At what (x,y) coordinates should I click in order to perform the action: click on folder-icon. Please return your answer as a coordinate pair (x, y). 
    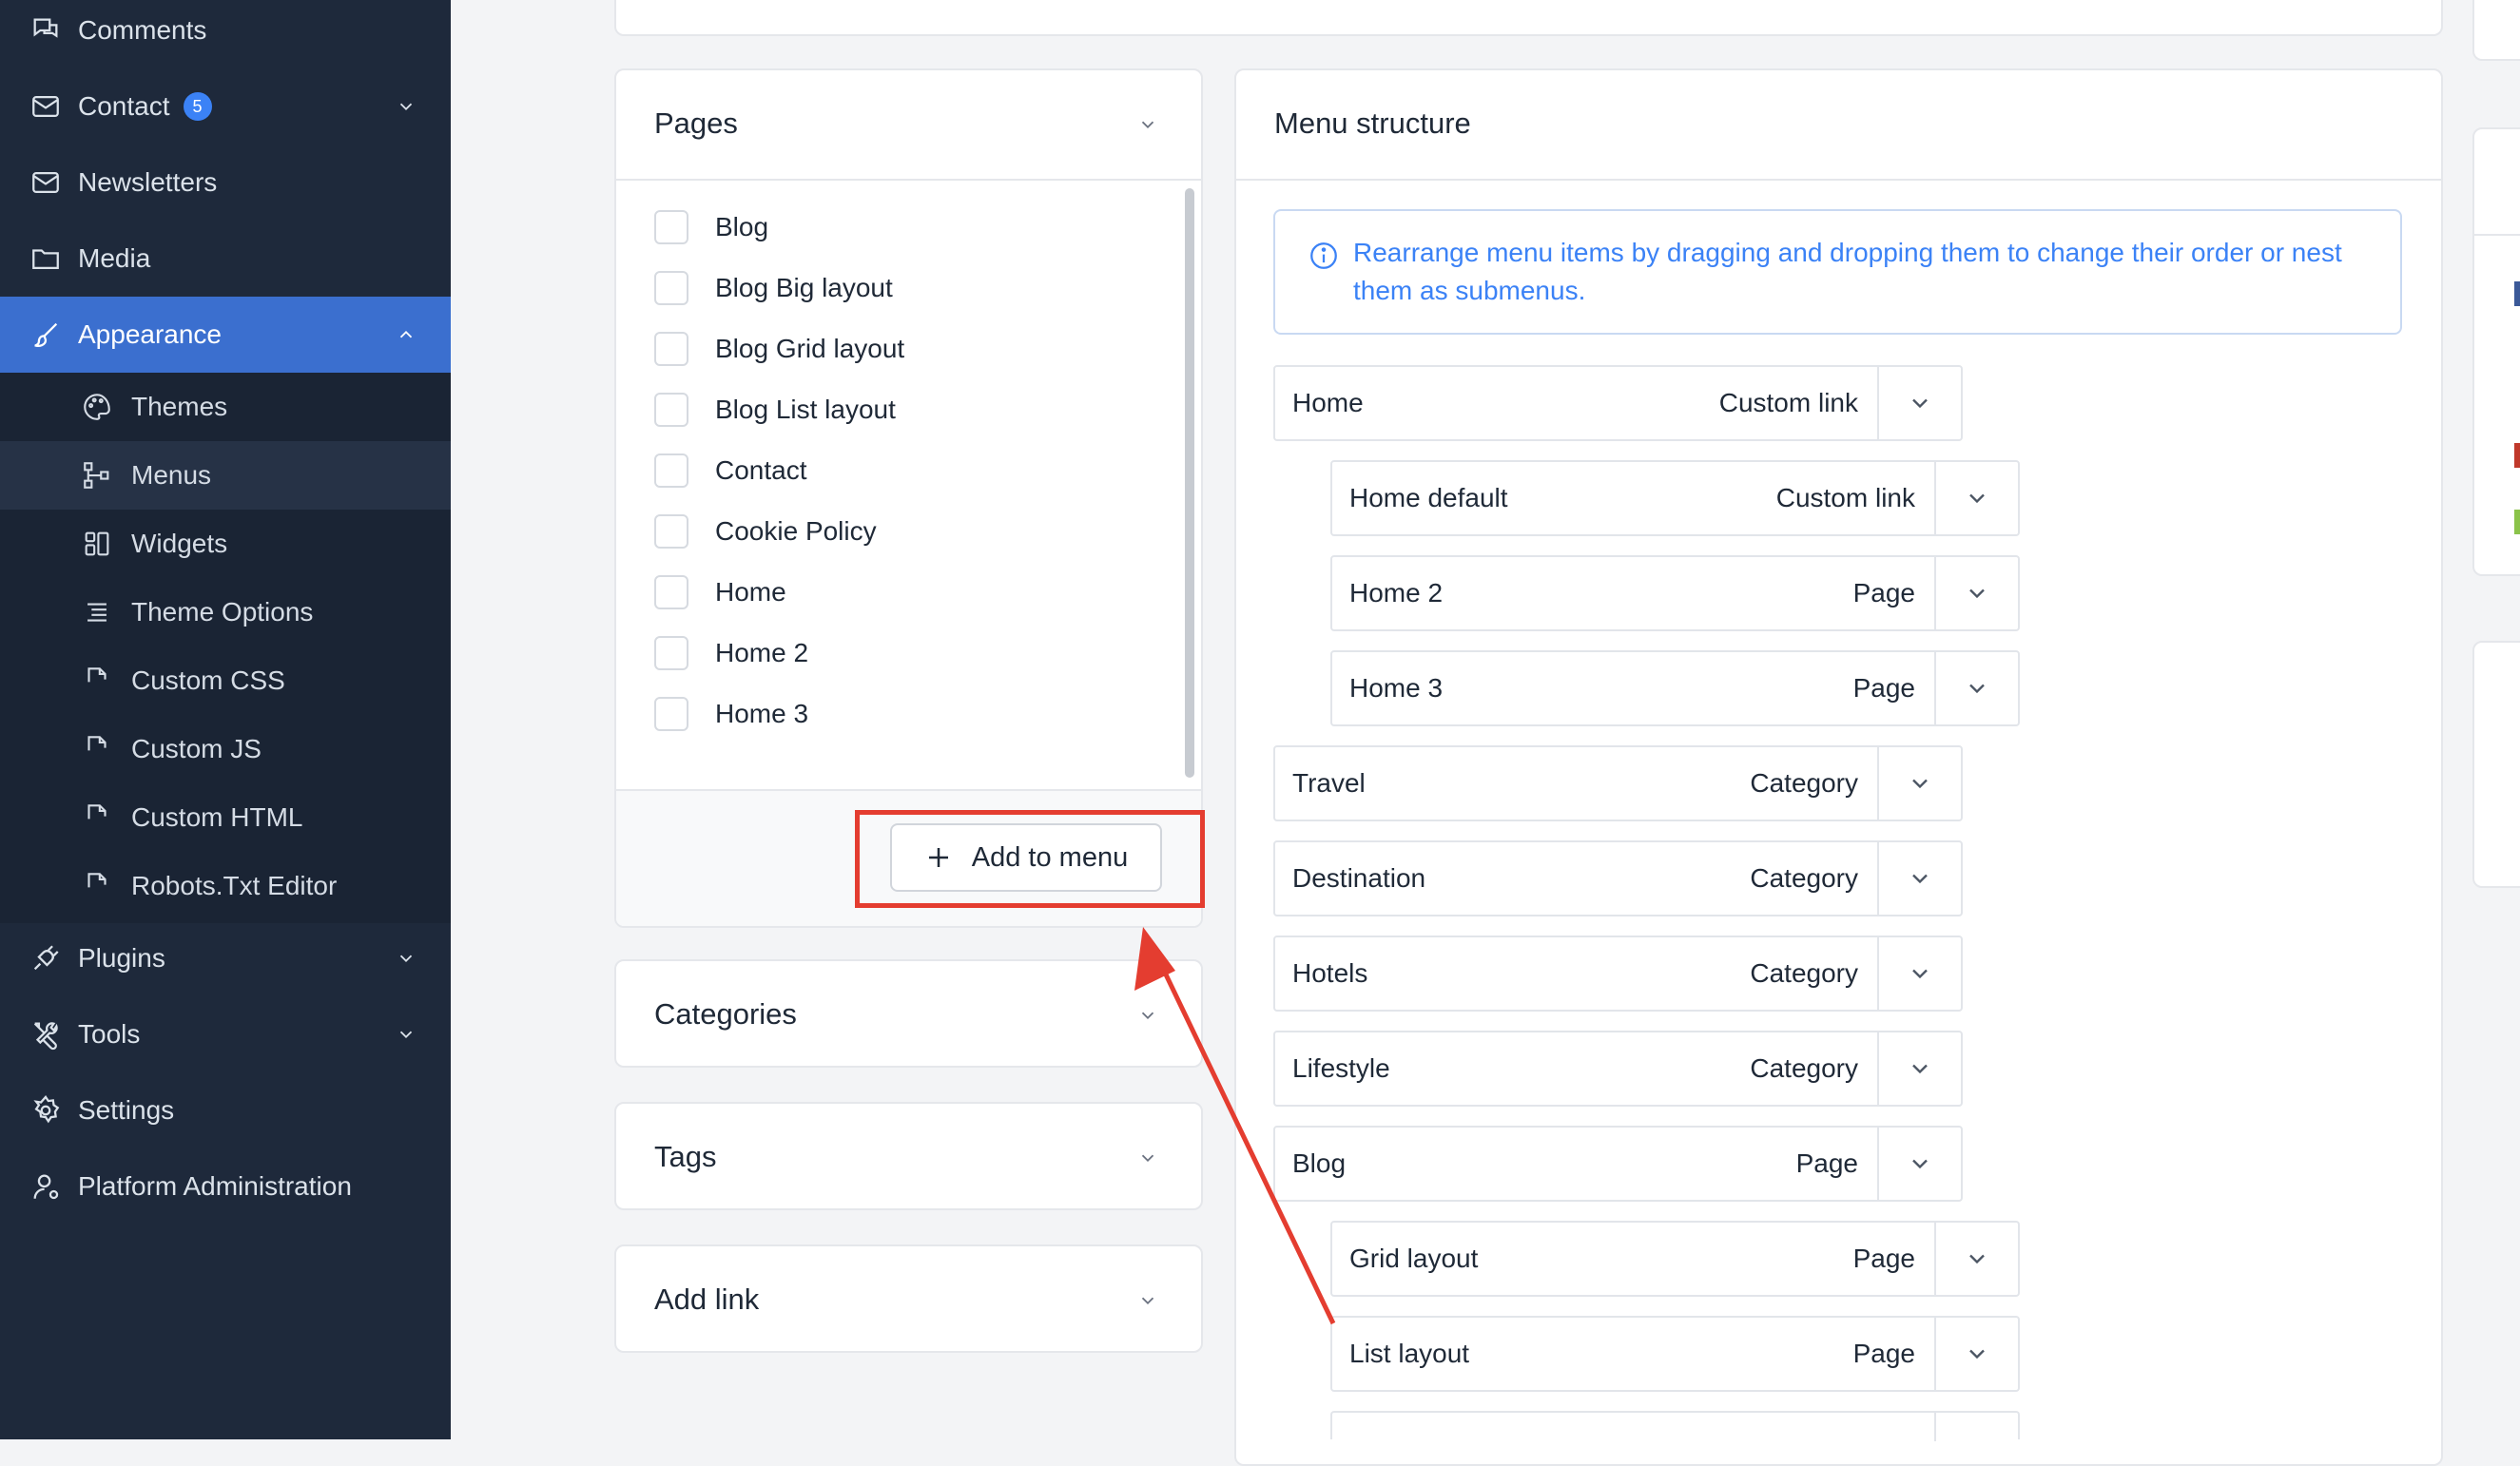
    Looking at the image, I should click on (46, 258).